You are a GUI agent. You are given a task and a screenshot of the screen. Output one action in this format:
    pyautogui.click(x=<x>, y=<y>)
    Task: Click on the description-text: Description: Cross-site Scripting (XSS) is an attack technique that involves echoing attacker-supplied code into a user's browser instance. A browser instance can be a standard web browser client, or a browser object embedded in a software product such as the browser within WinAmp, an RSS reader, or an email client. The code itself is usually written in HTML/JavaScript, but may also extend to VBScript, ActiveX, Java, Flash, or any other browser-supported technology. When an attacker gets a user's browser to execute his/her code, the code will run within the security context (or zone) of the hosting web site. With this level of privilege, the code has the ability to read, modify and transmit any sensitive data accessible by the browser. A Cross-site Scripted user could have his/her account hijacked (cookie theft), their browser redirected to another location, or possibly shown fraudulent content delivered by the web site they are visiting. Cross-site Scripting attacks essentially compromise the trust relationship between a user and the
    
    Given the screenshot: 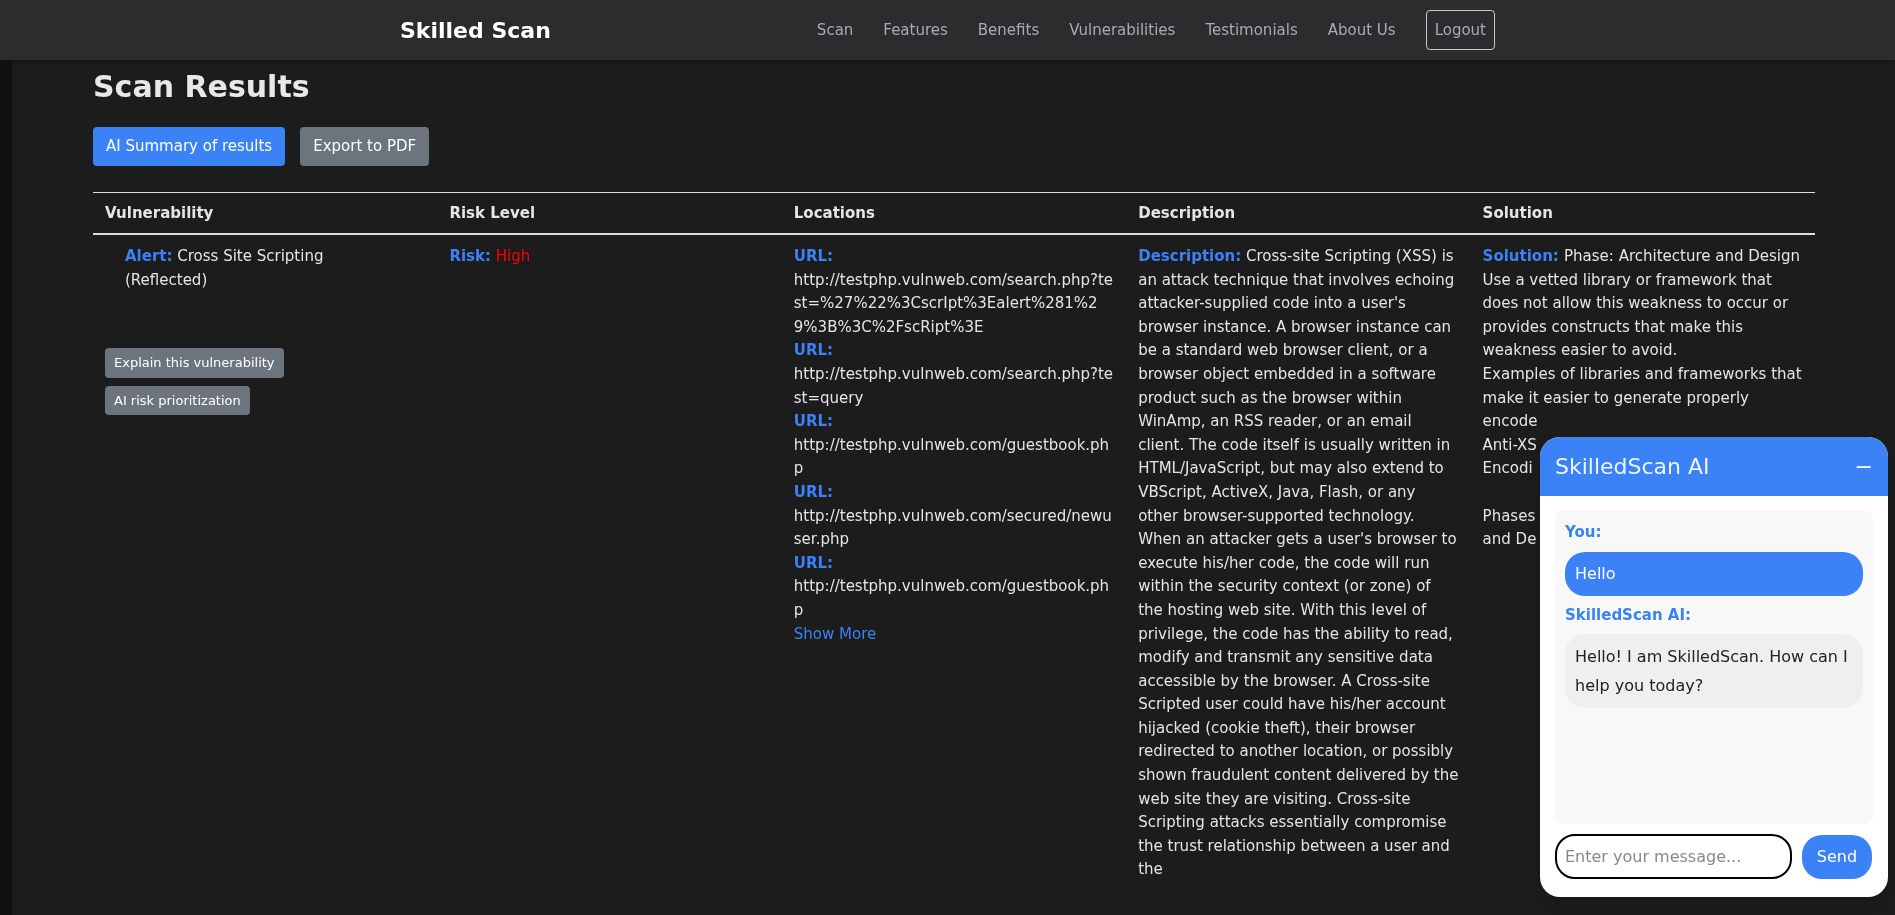 What is the action you would take?
    pyautogui.click(x=1298, y=563)
    